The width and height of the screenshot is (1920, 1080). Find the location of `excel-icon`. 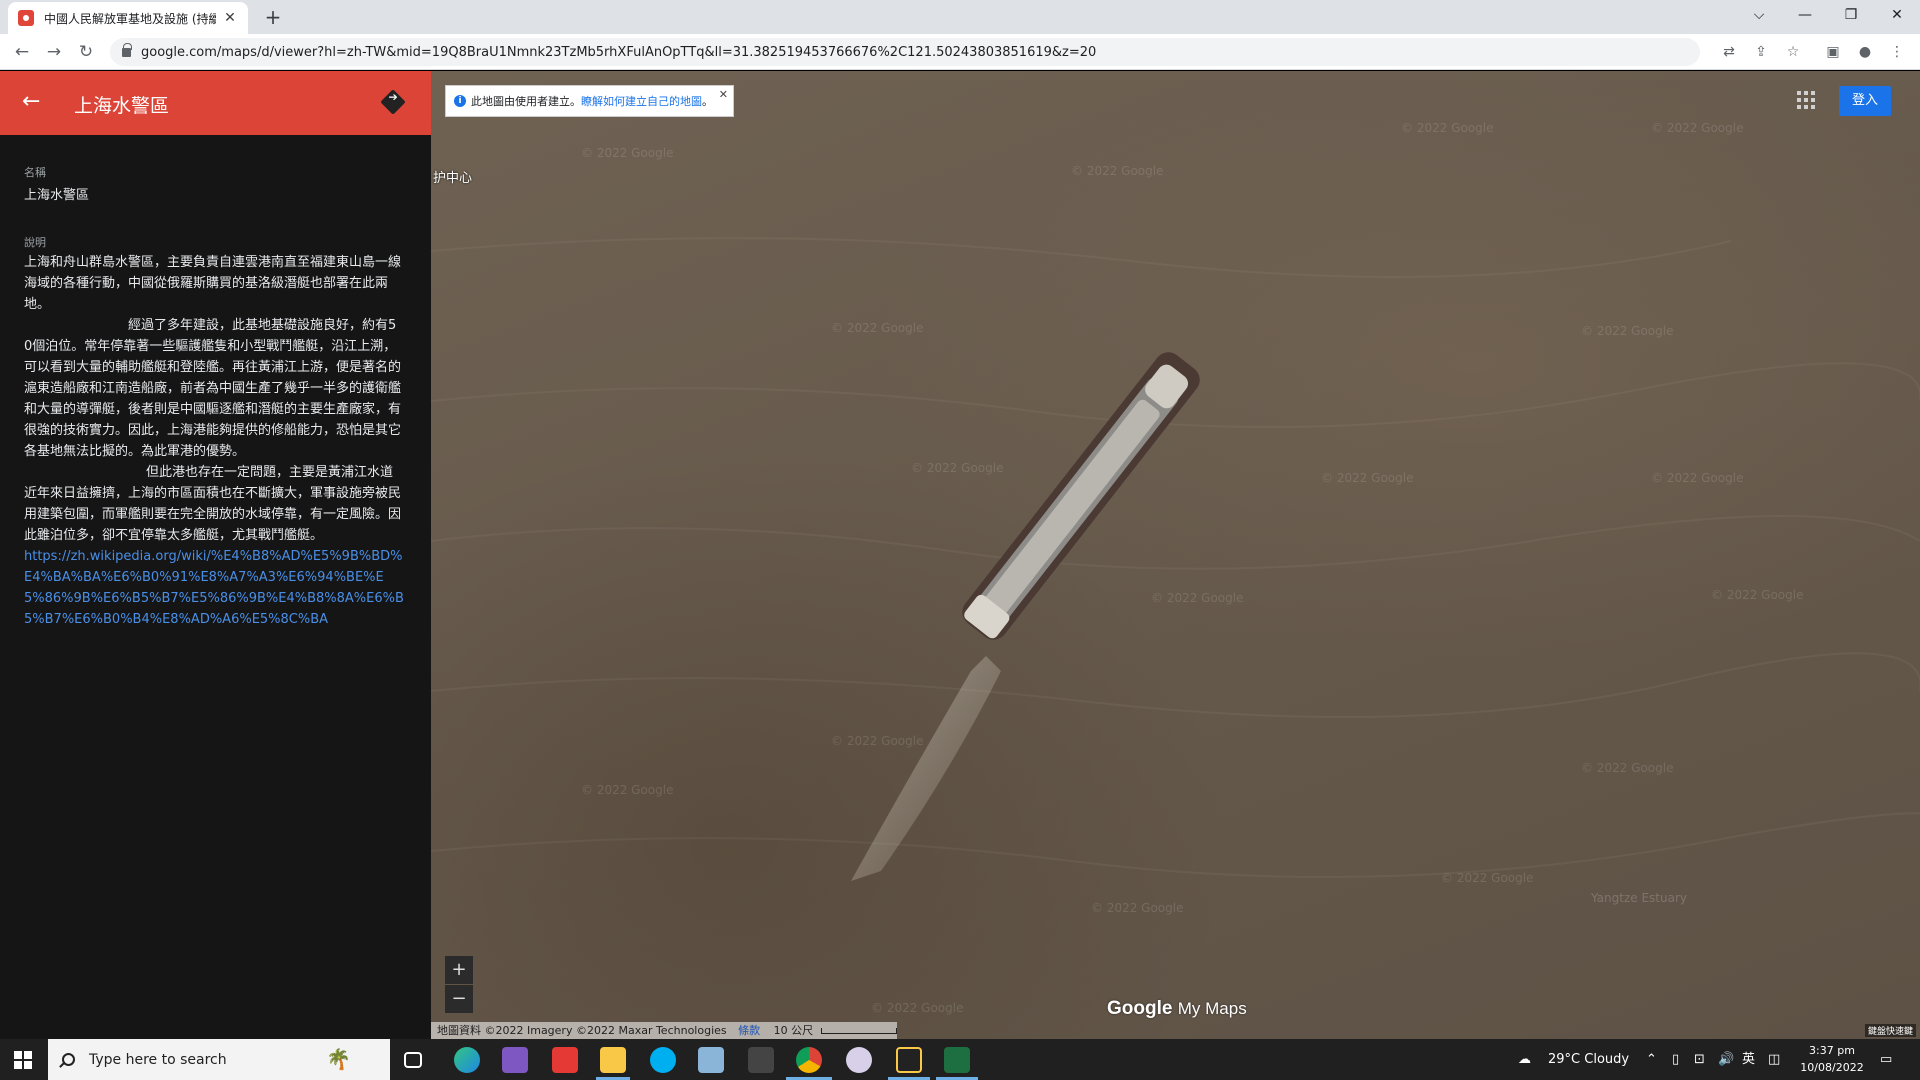

excel-icon is located at coordinates (957, 1060).